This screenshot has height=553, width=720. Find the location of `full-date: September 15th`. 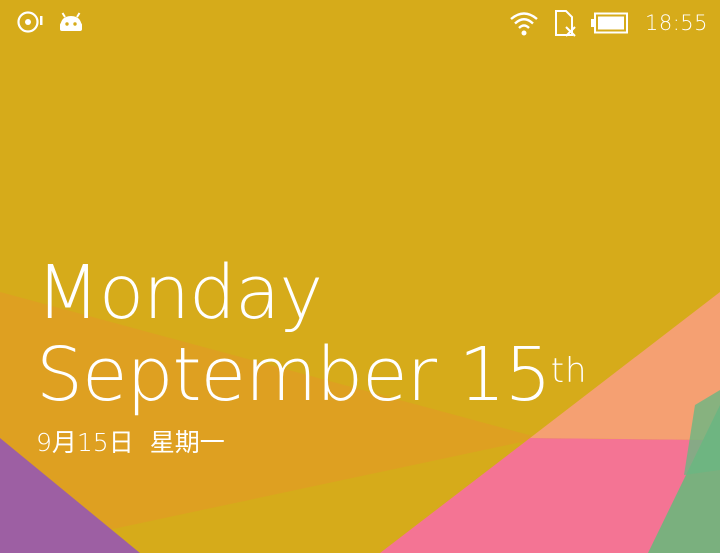

full-date: September 15th is located at coordinates (312, 375).